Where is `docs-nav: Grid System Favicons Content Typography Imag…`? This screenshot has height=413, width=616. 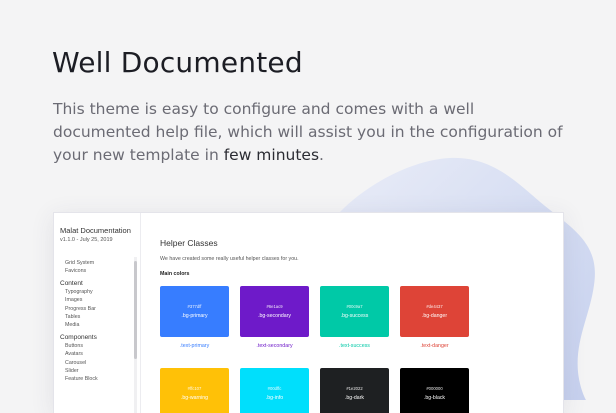
docs-nav: Grid System Favicons Content Typography Imag… is located at coordinates (98, 321).